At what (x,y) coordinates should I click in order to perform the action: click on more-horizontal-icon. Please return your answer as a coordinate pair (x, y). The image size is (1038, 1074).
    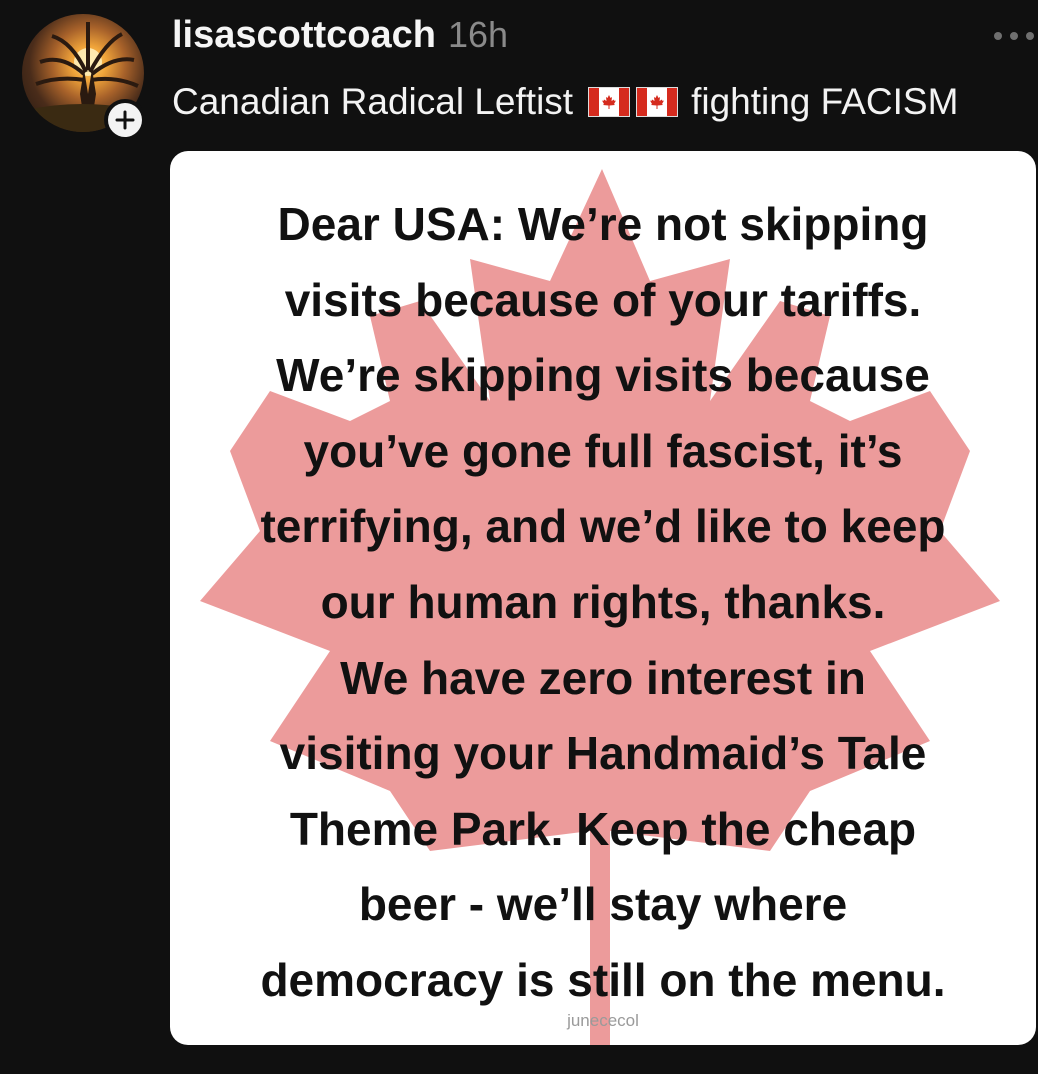
    Looking at the image, I should click on (1014, 36).